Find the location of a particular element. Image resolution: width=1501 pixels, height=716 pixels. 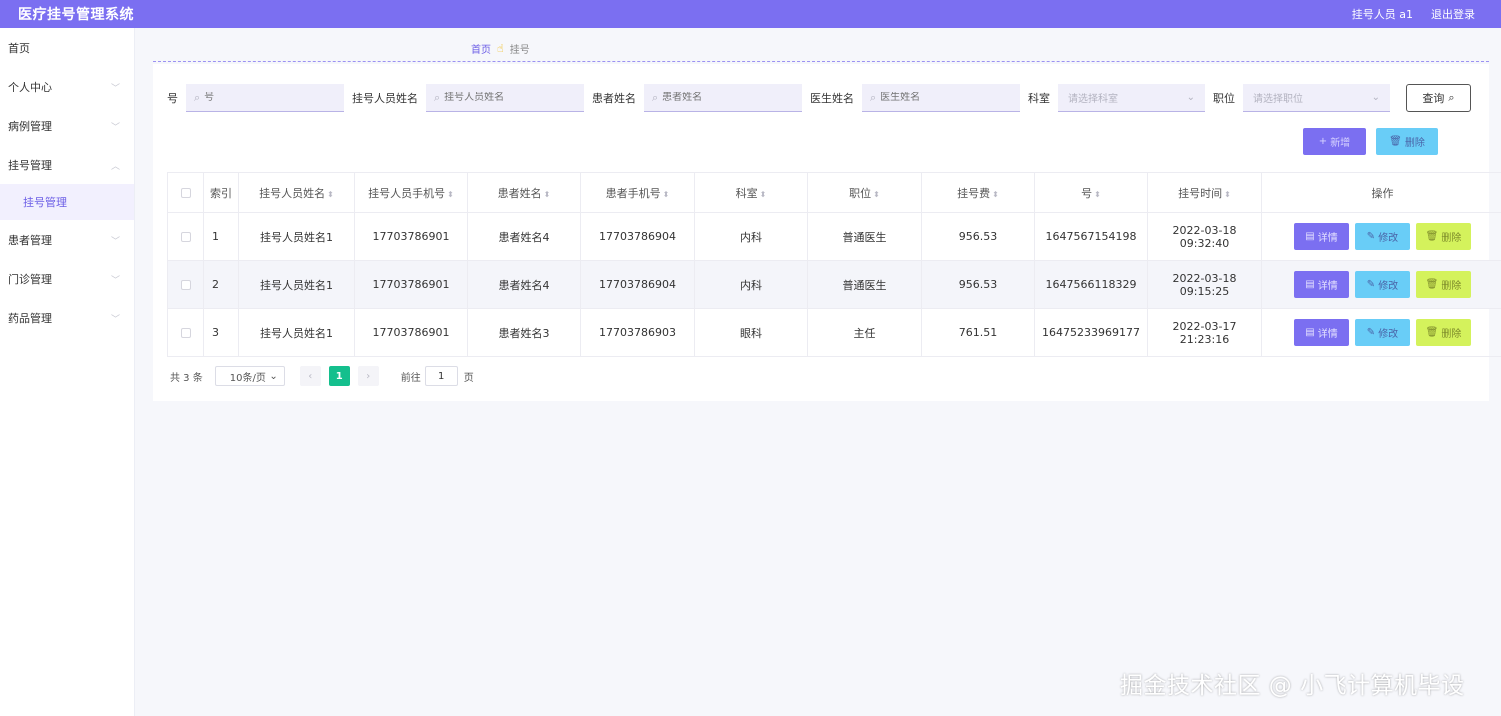

sidebar-item-label: 药品管理 is located at coordinates (30, 318).